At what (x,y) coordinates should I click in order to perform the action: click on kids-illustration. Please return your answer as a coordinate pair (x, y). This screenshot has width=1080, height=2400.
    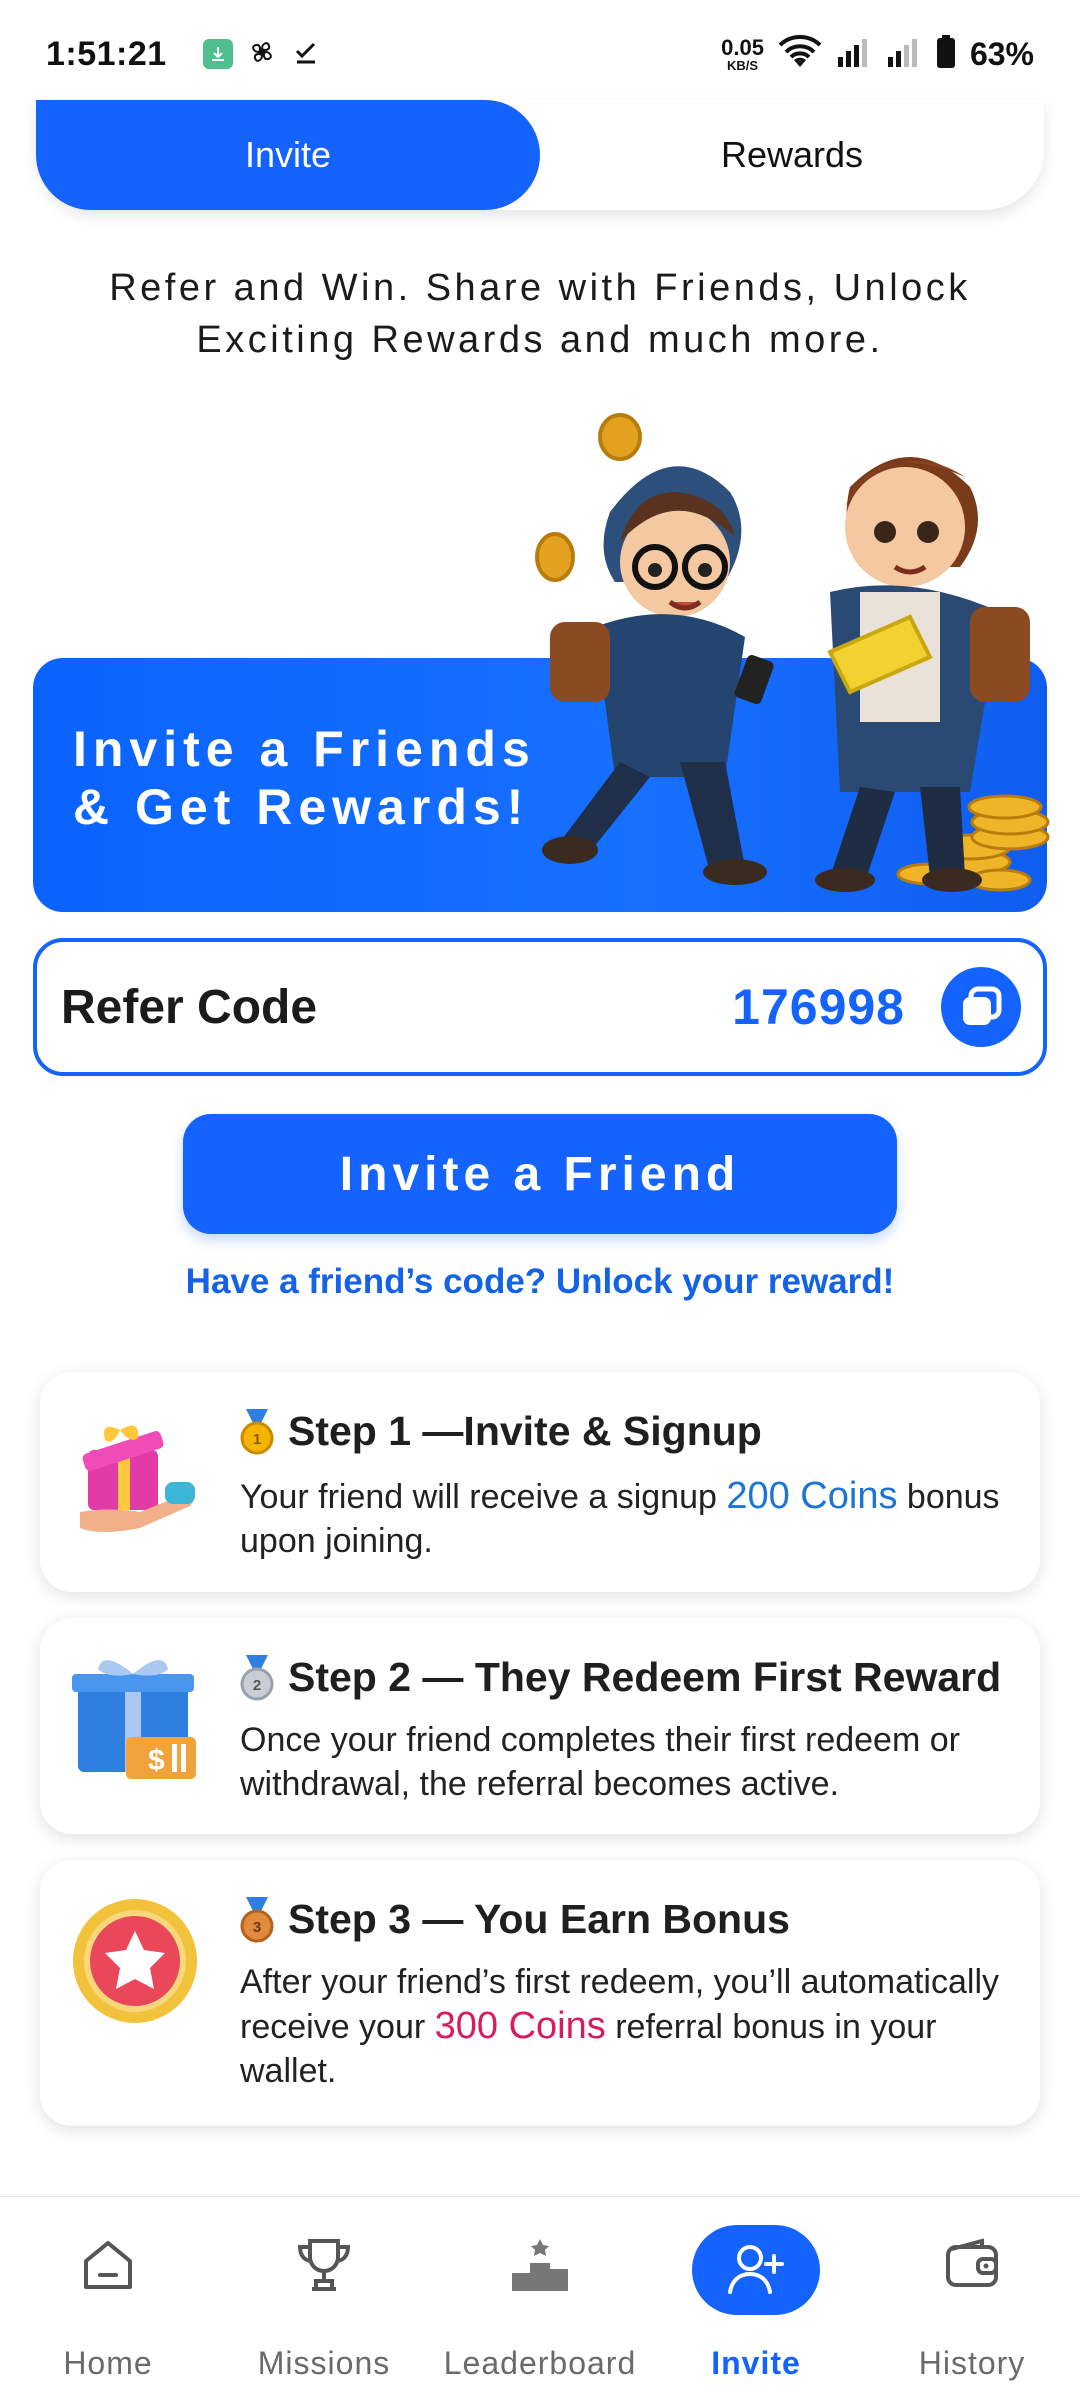
    Looking at the image, I should click on (792, 652).